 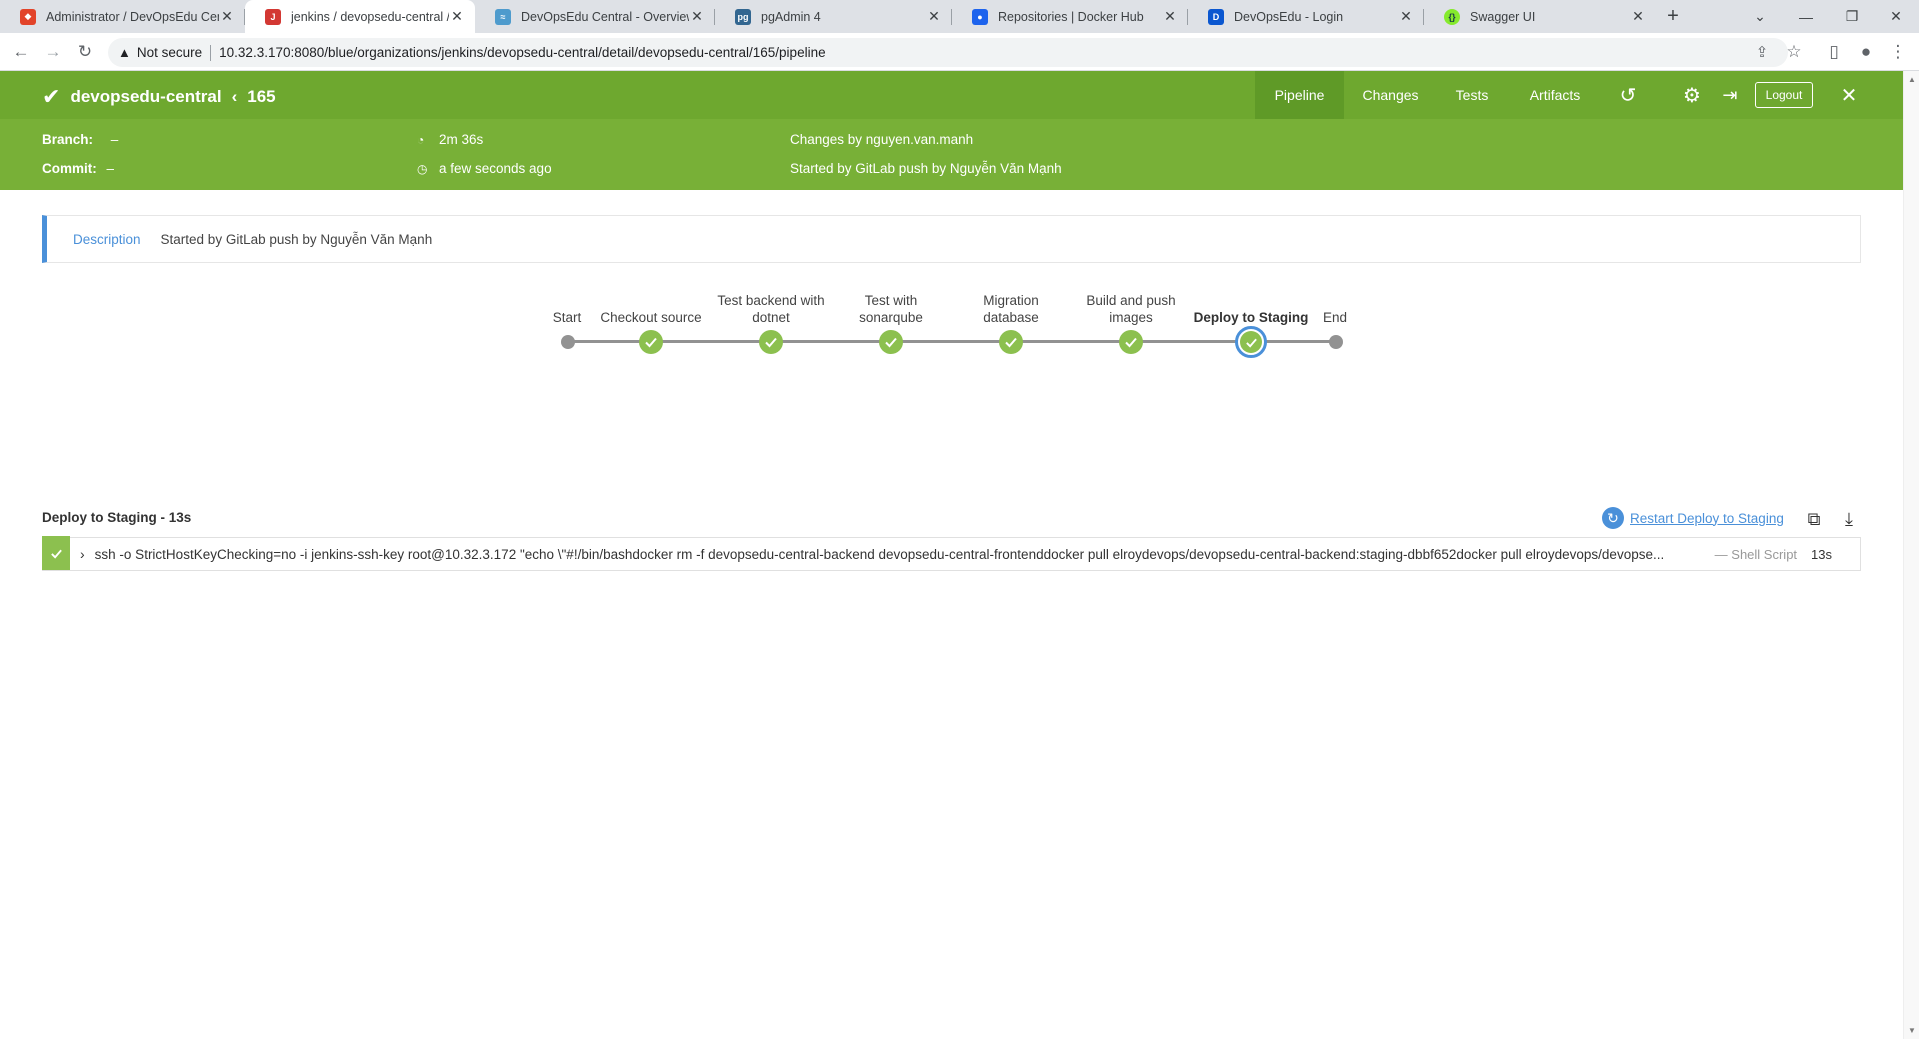 I want to click on project-name-link: devopsedu-central, so click(x=145, y=97).